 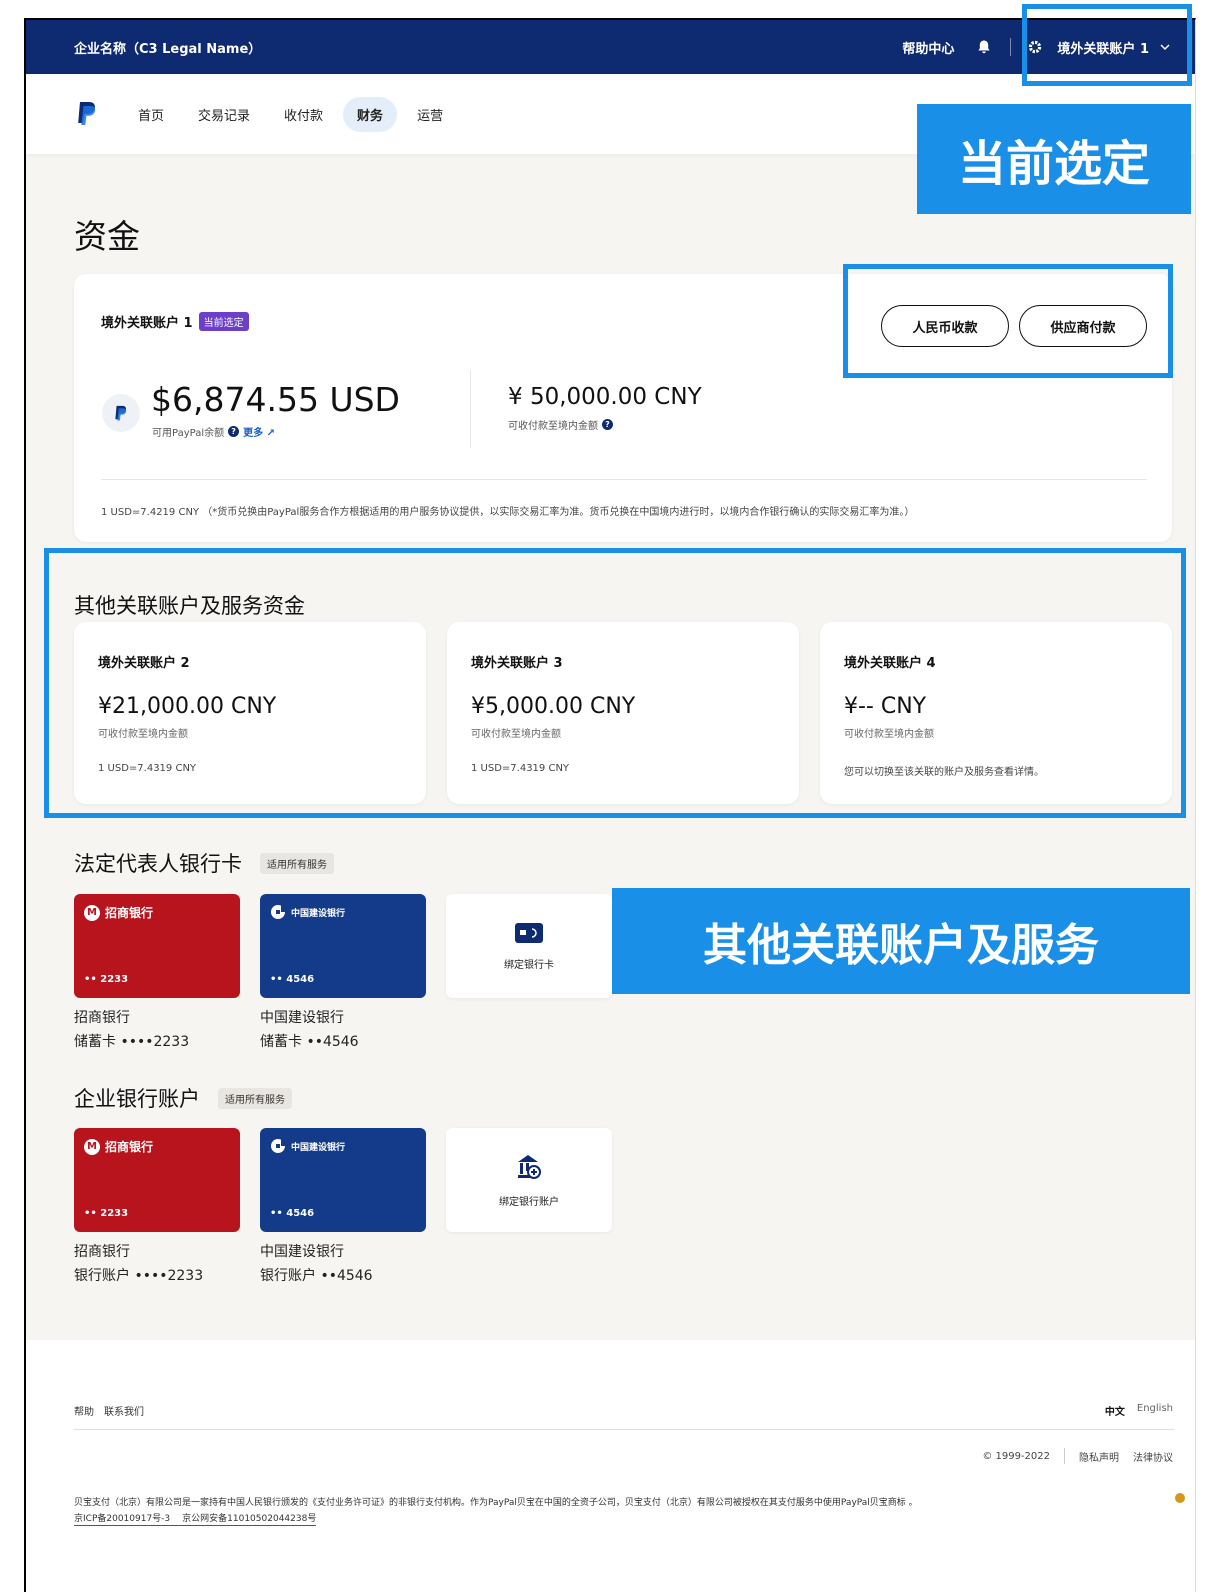 I want to click on company-name: 企业名称（C3 Legal Name）, so click(x=168, y=49).